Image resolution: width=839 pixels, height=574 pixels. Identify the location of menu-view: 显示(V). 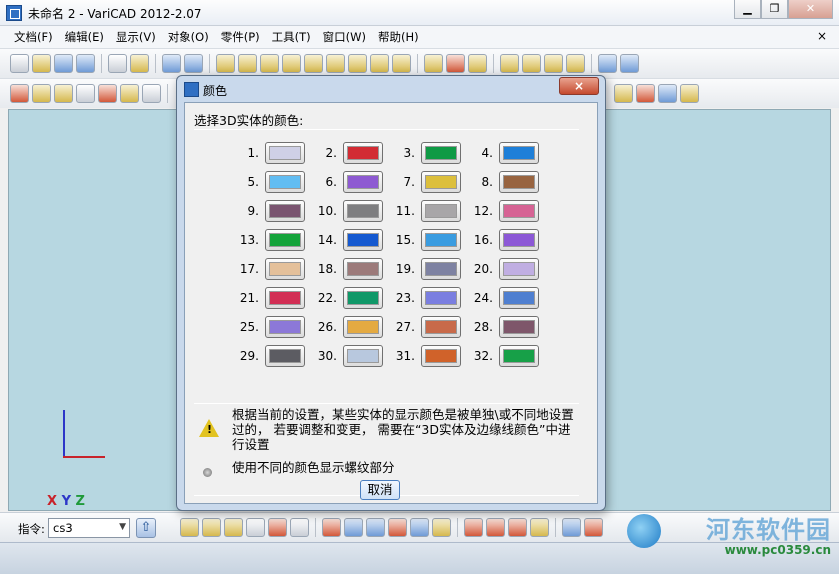
(136, 37).